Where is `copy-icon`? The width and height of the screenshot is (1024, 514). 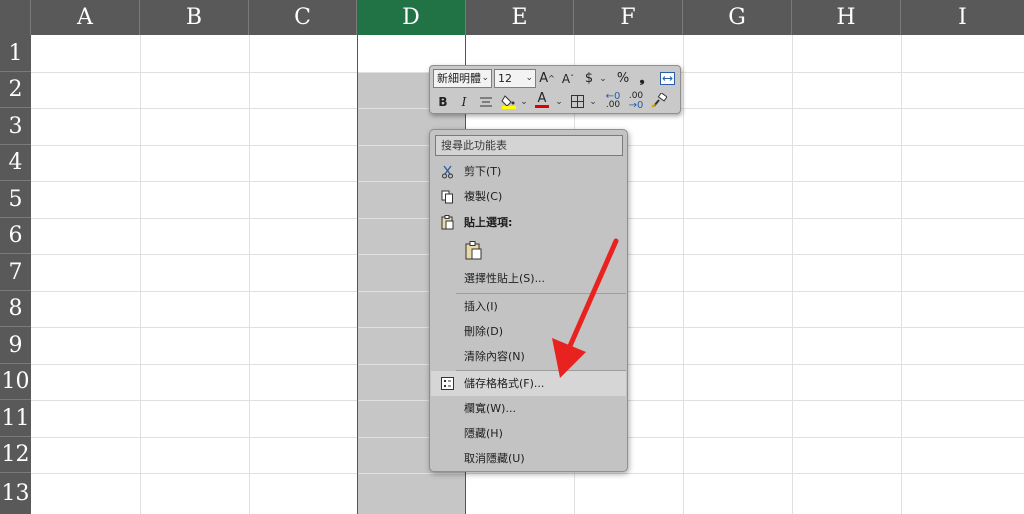
copy-icon is located at coordinates (447, 196).